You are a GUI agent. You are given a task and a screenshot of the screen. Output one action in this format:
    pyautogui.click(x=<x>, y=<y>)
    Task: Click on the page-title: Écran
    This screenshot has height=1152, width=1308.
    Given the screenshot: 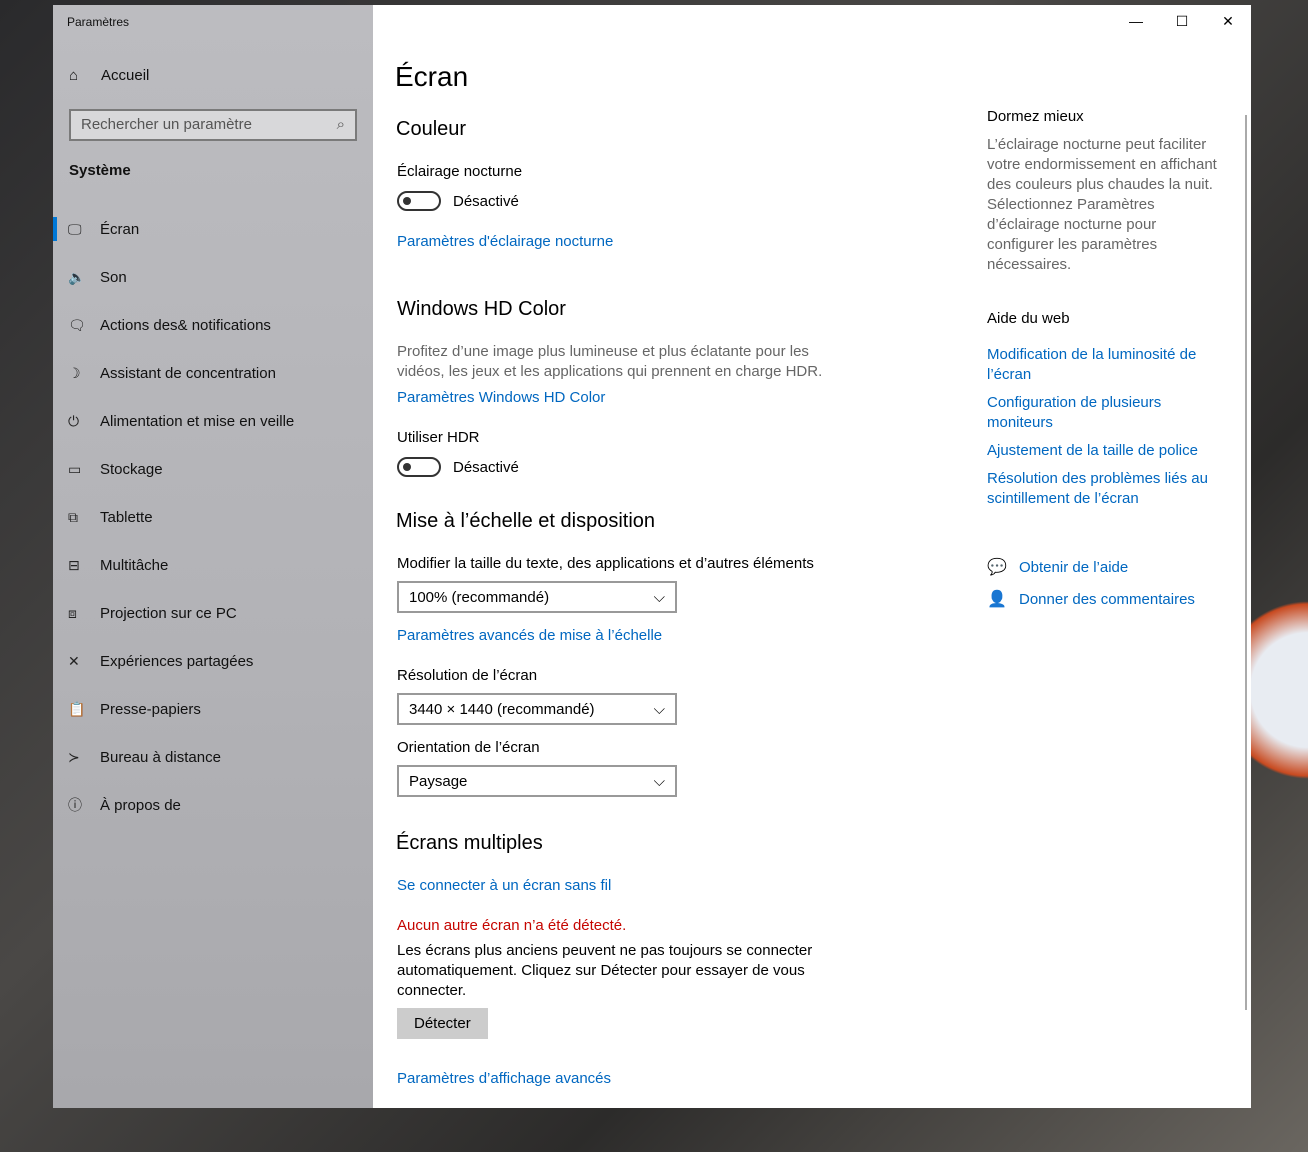 What is the action you would take?
    pyautogui.click(x=432, y=76)
    